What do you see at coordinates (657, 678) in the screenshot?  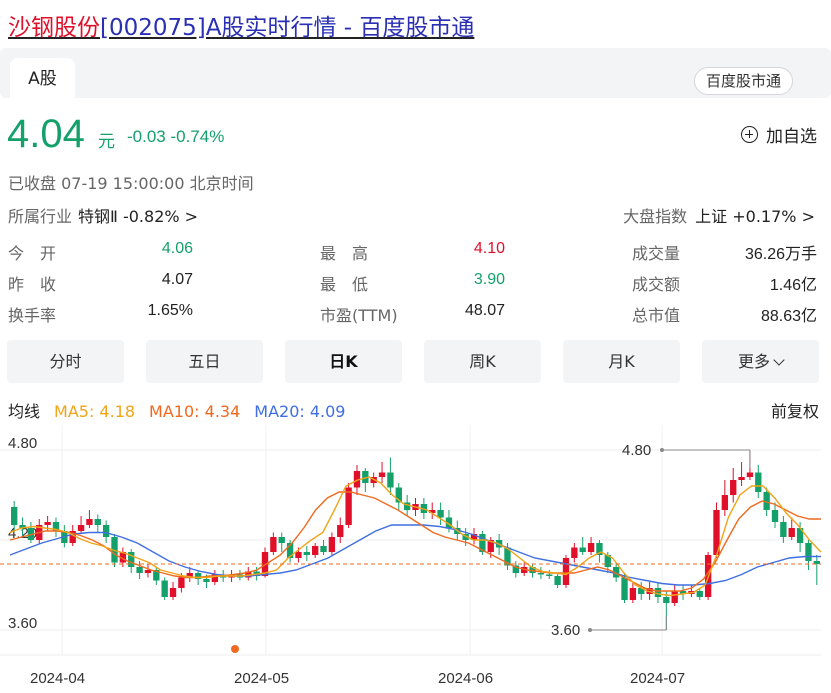 I see `x-tick-label: 2024-07` at bounding box center [657, 678].